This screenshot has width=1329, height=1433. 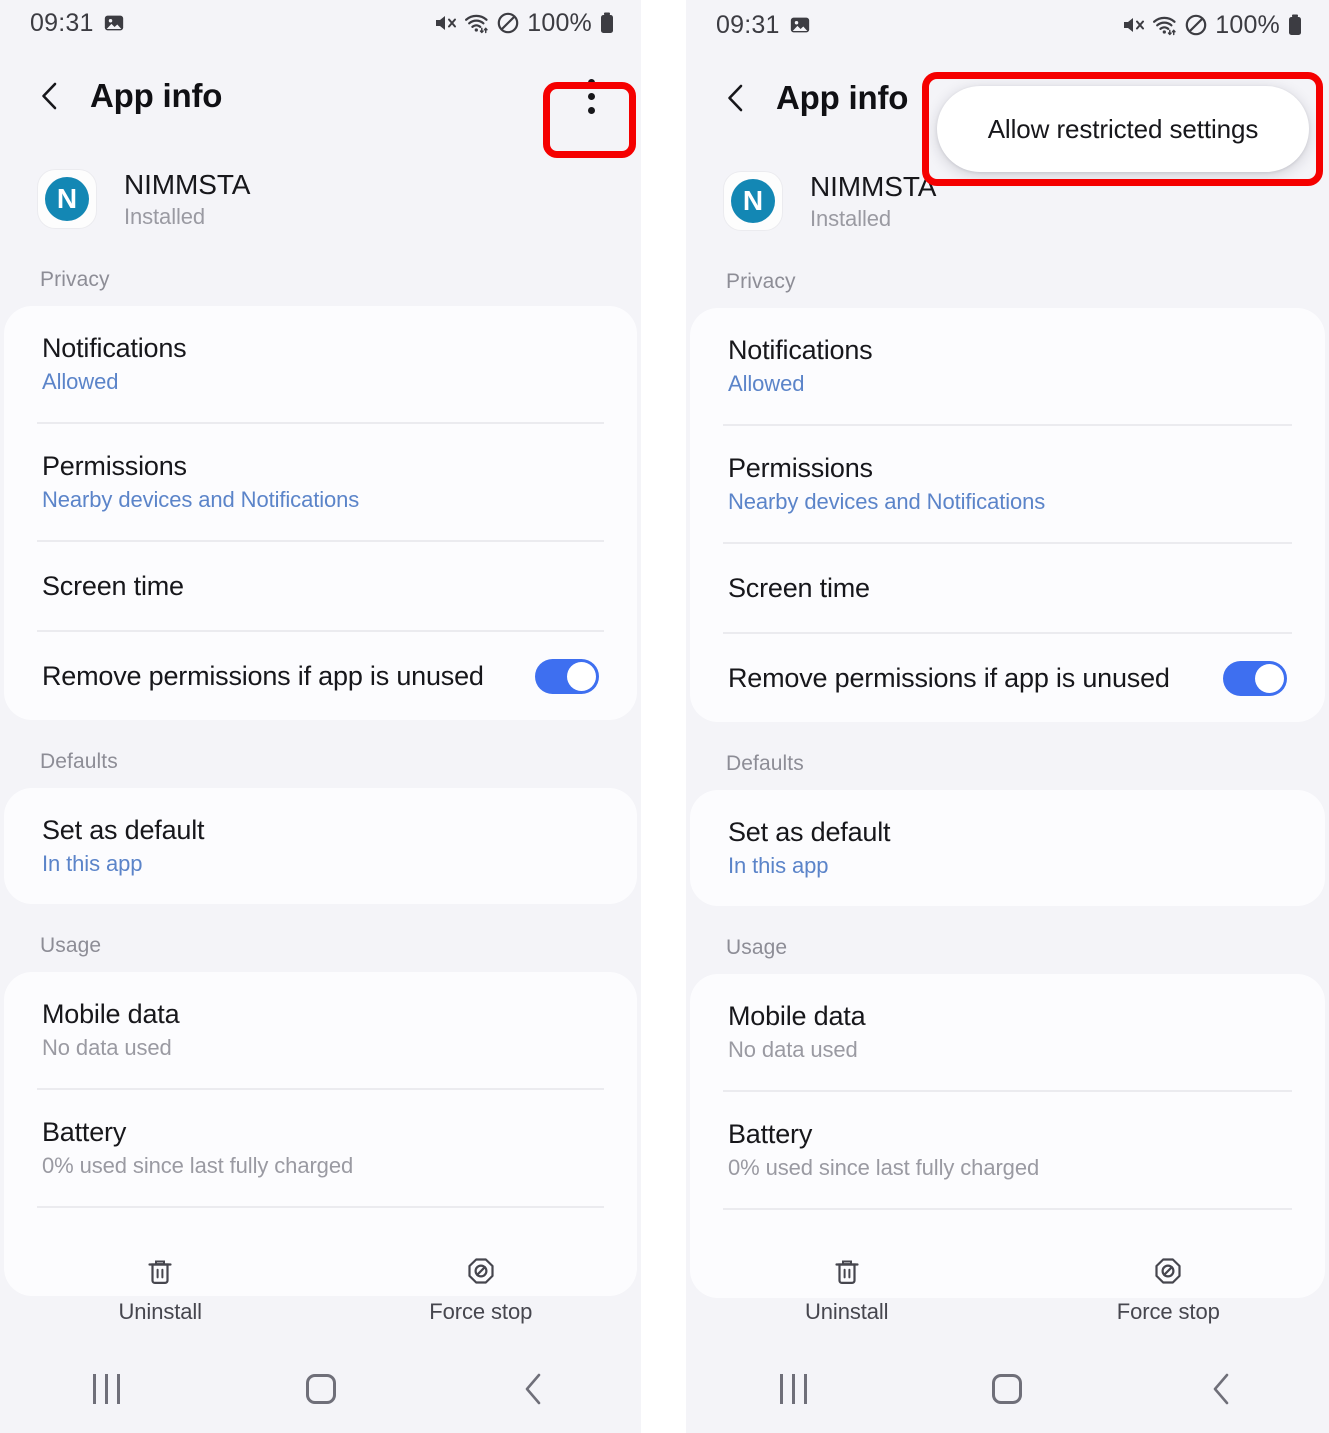 I want to click on app-header-texts: NIMMSTA Installed, so click(x=187, y=199).